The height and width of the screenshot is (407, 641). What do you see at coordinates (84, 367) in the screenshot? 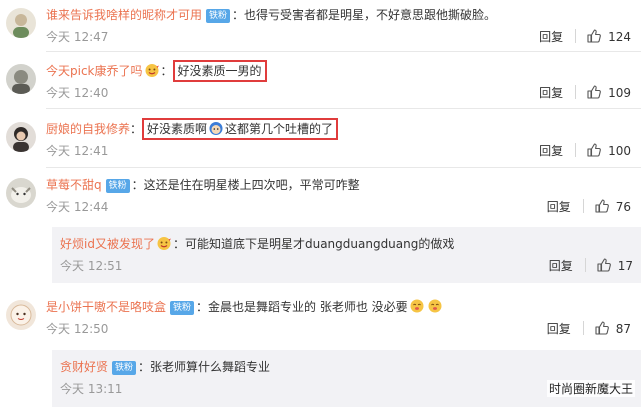
I see `username-link: 贪财好贤` at bounding box center [84, 367].